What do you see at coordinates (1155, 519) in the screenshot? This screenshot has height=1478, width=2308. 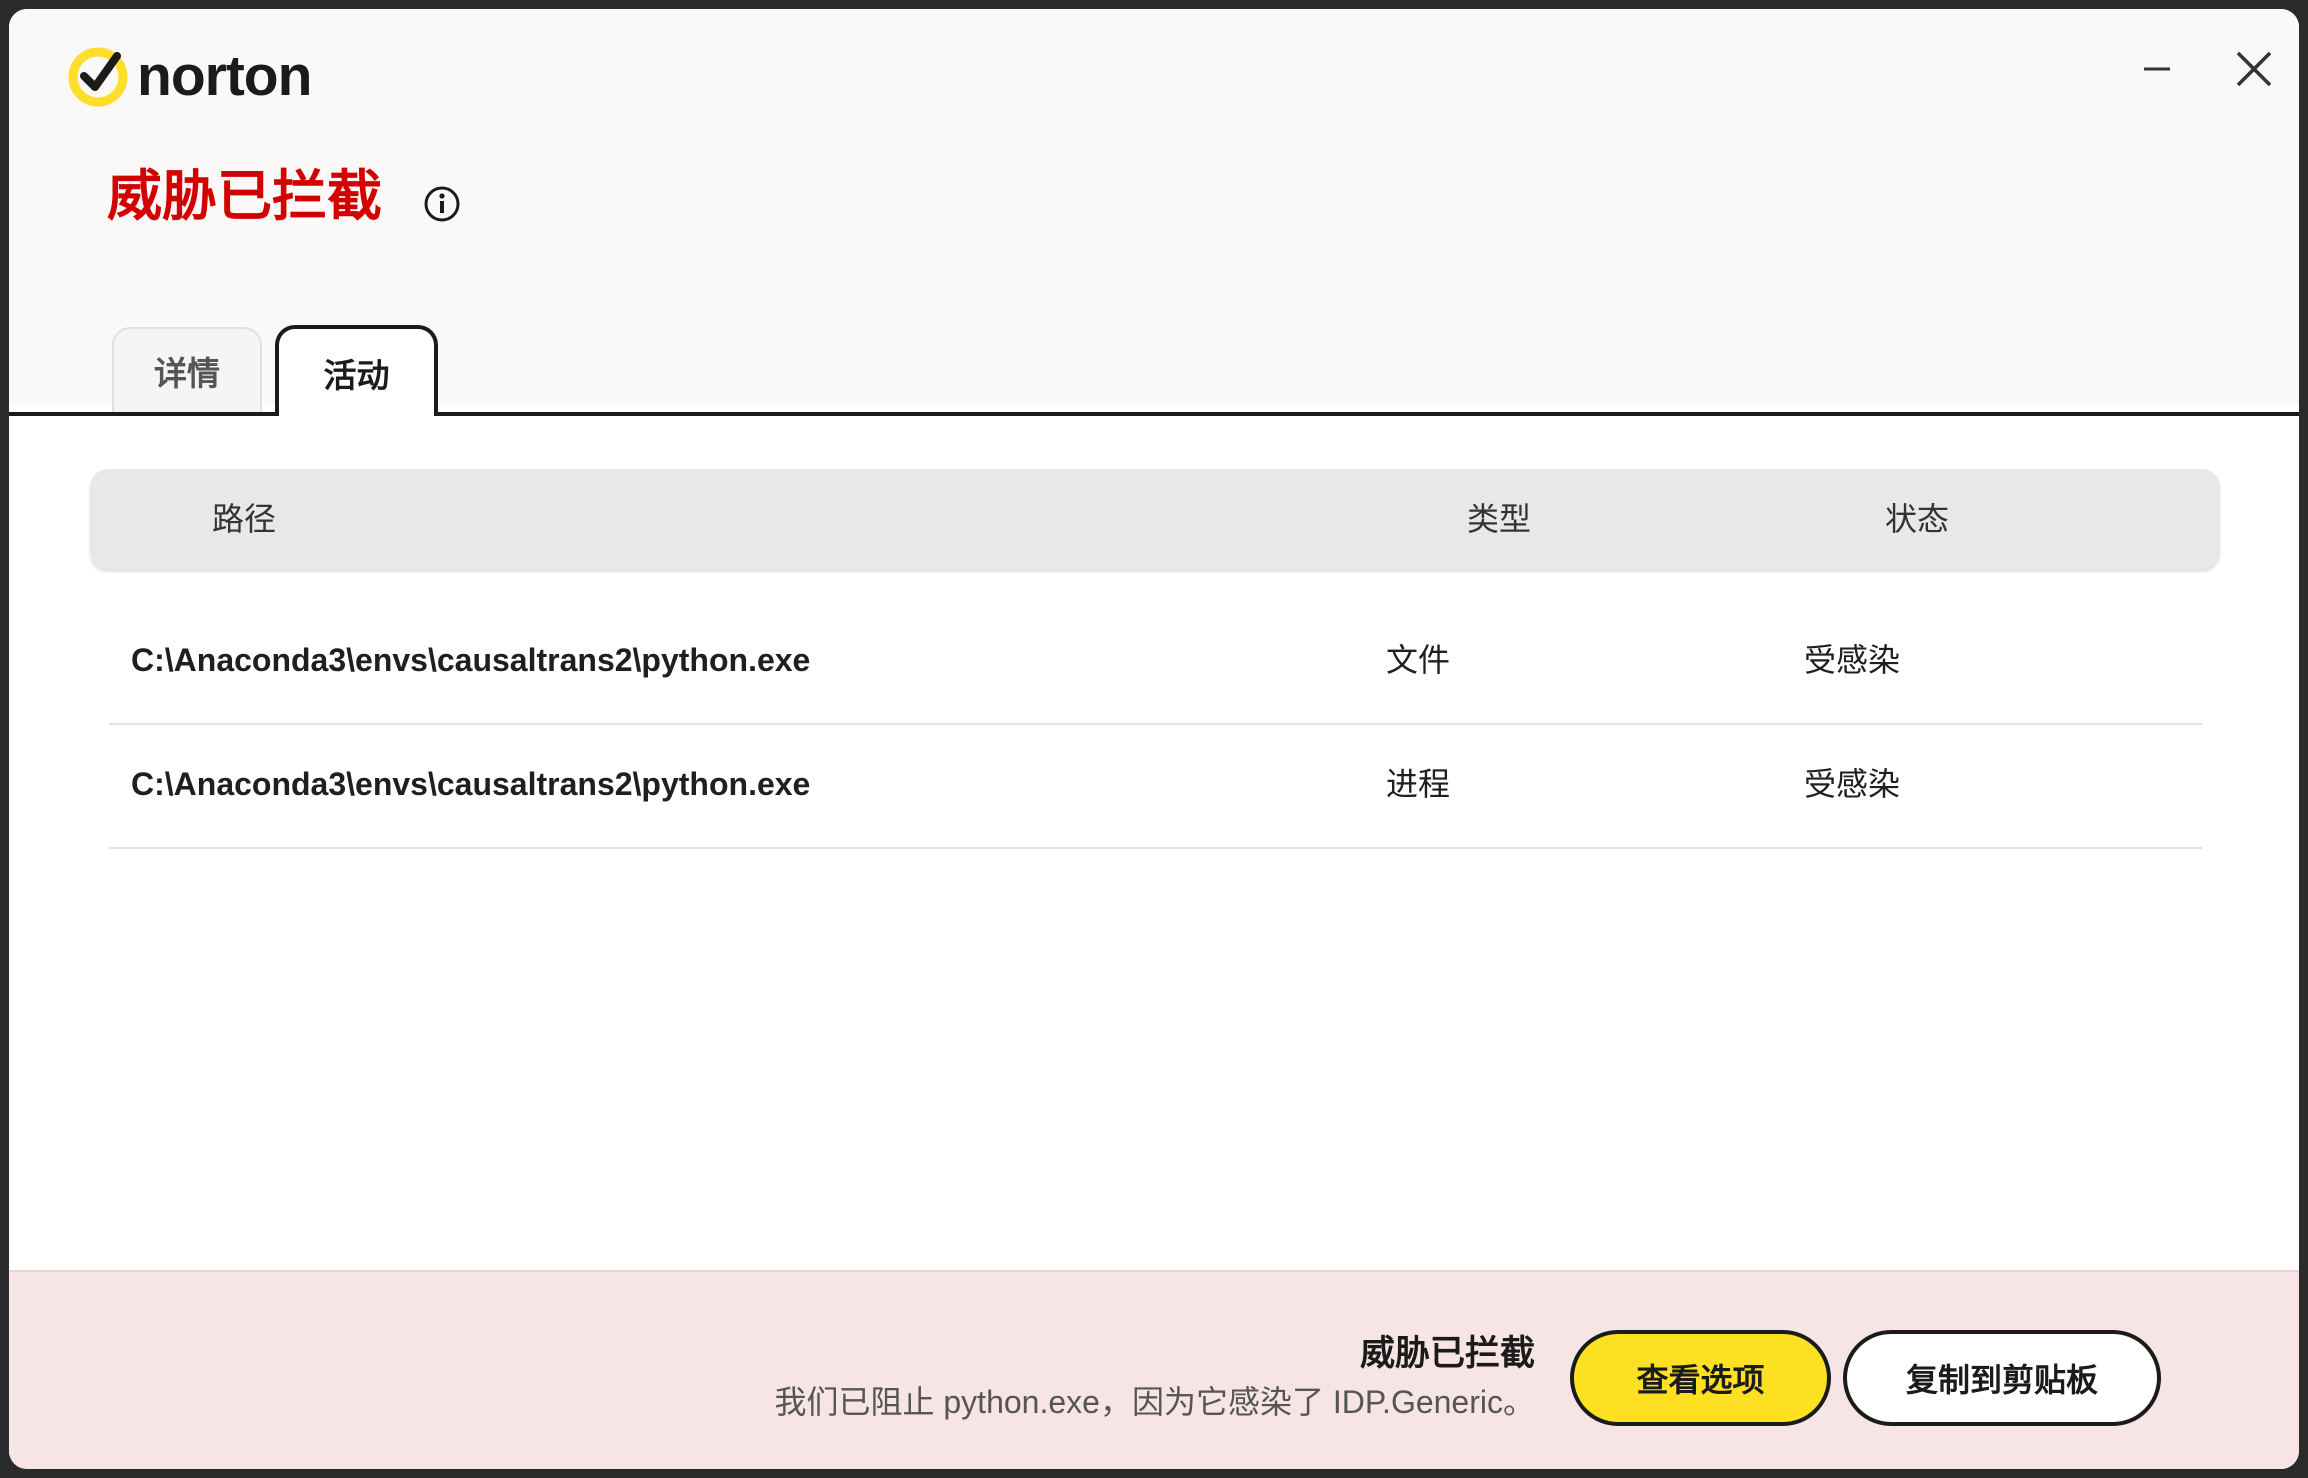 I see `table-header: 路径 类型 状态` at bounding box center [1155, 519].